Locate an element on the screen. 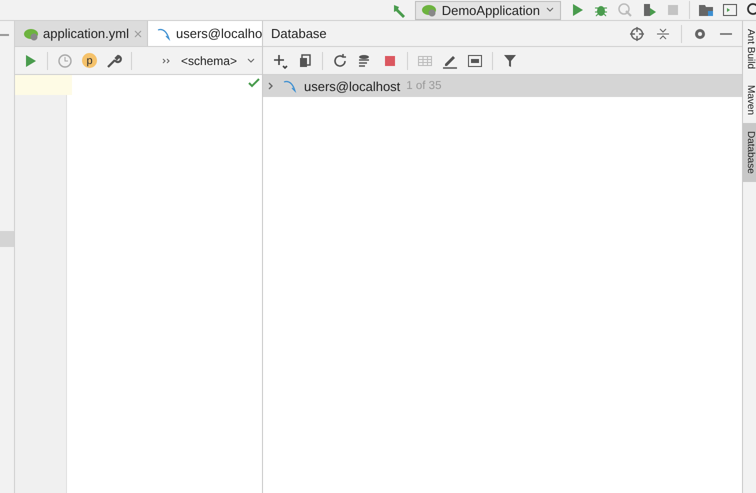 The image size is (756, 493). wrench-icon is located at coordinates (114, 60).